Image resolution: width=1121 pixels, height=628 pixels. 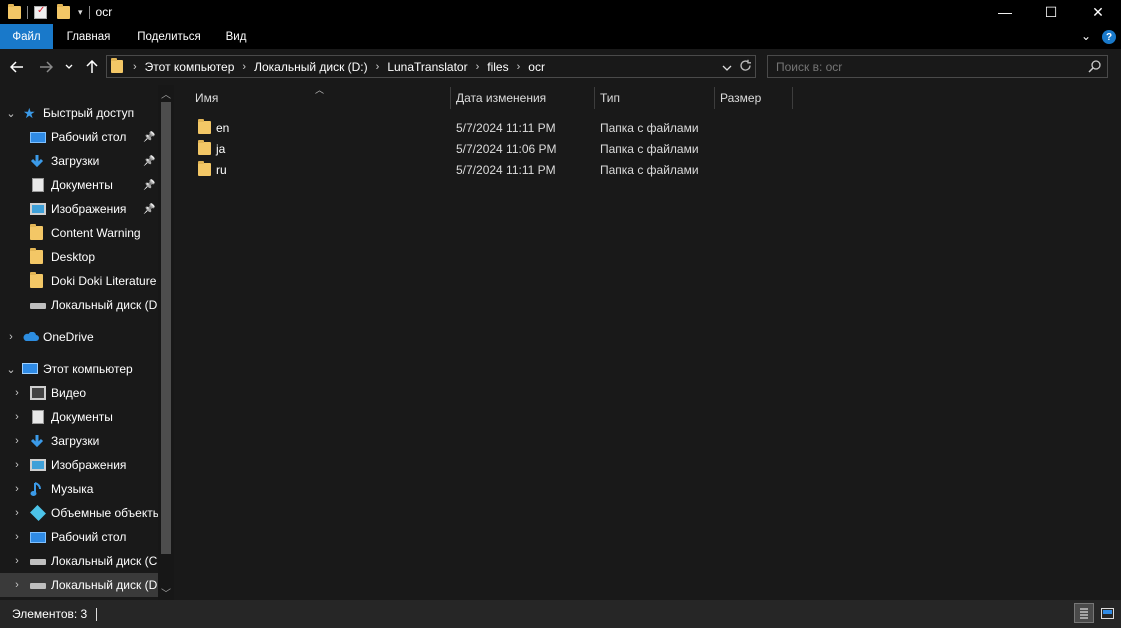 I want to click on help-icon: ?, so click(x=1109, y=37).